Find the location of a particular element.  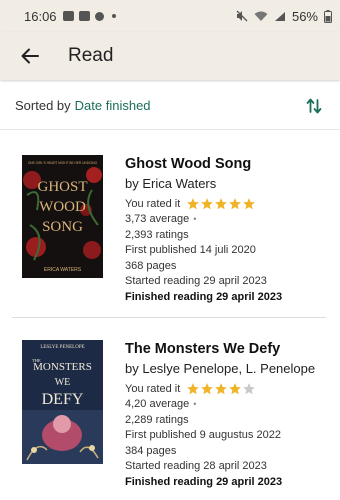

cover-title-line: WE is located at coordinates (63, 382).